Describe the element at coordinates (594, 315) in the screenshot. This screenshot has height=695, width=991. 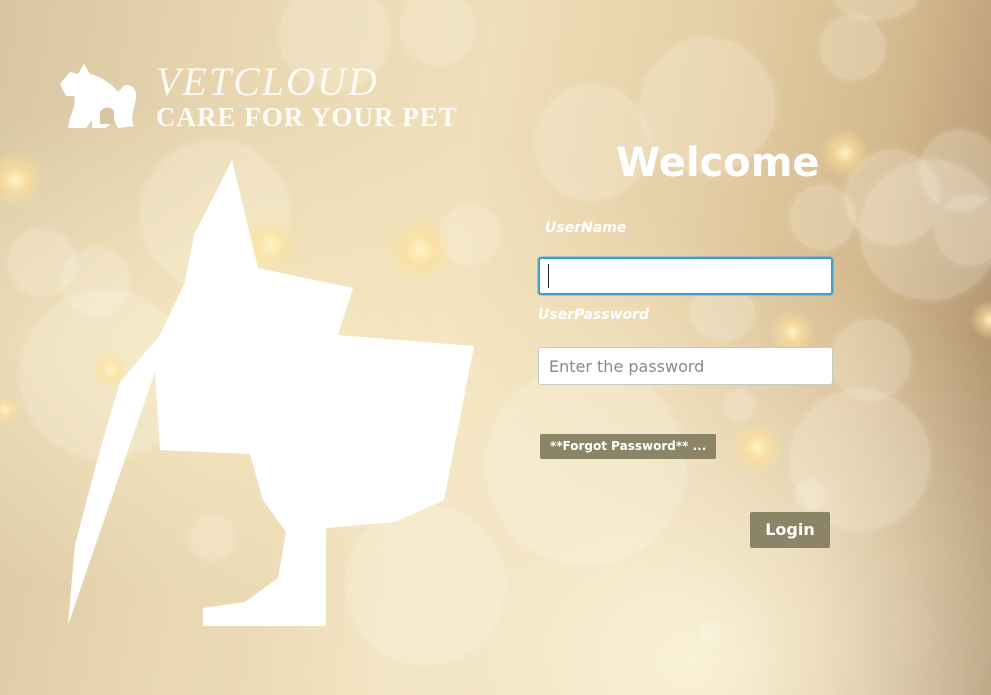
I see `password-label: UserPassword` at that location.